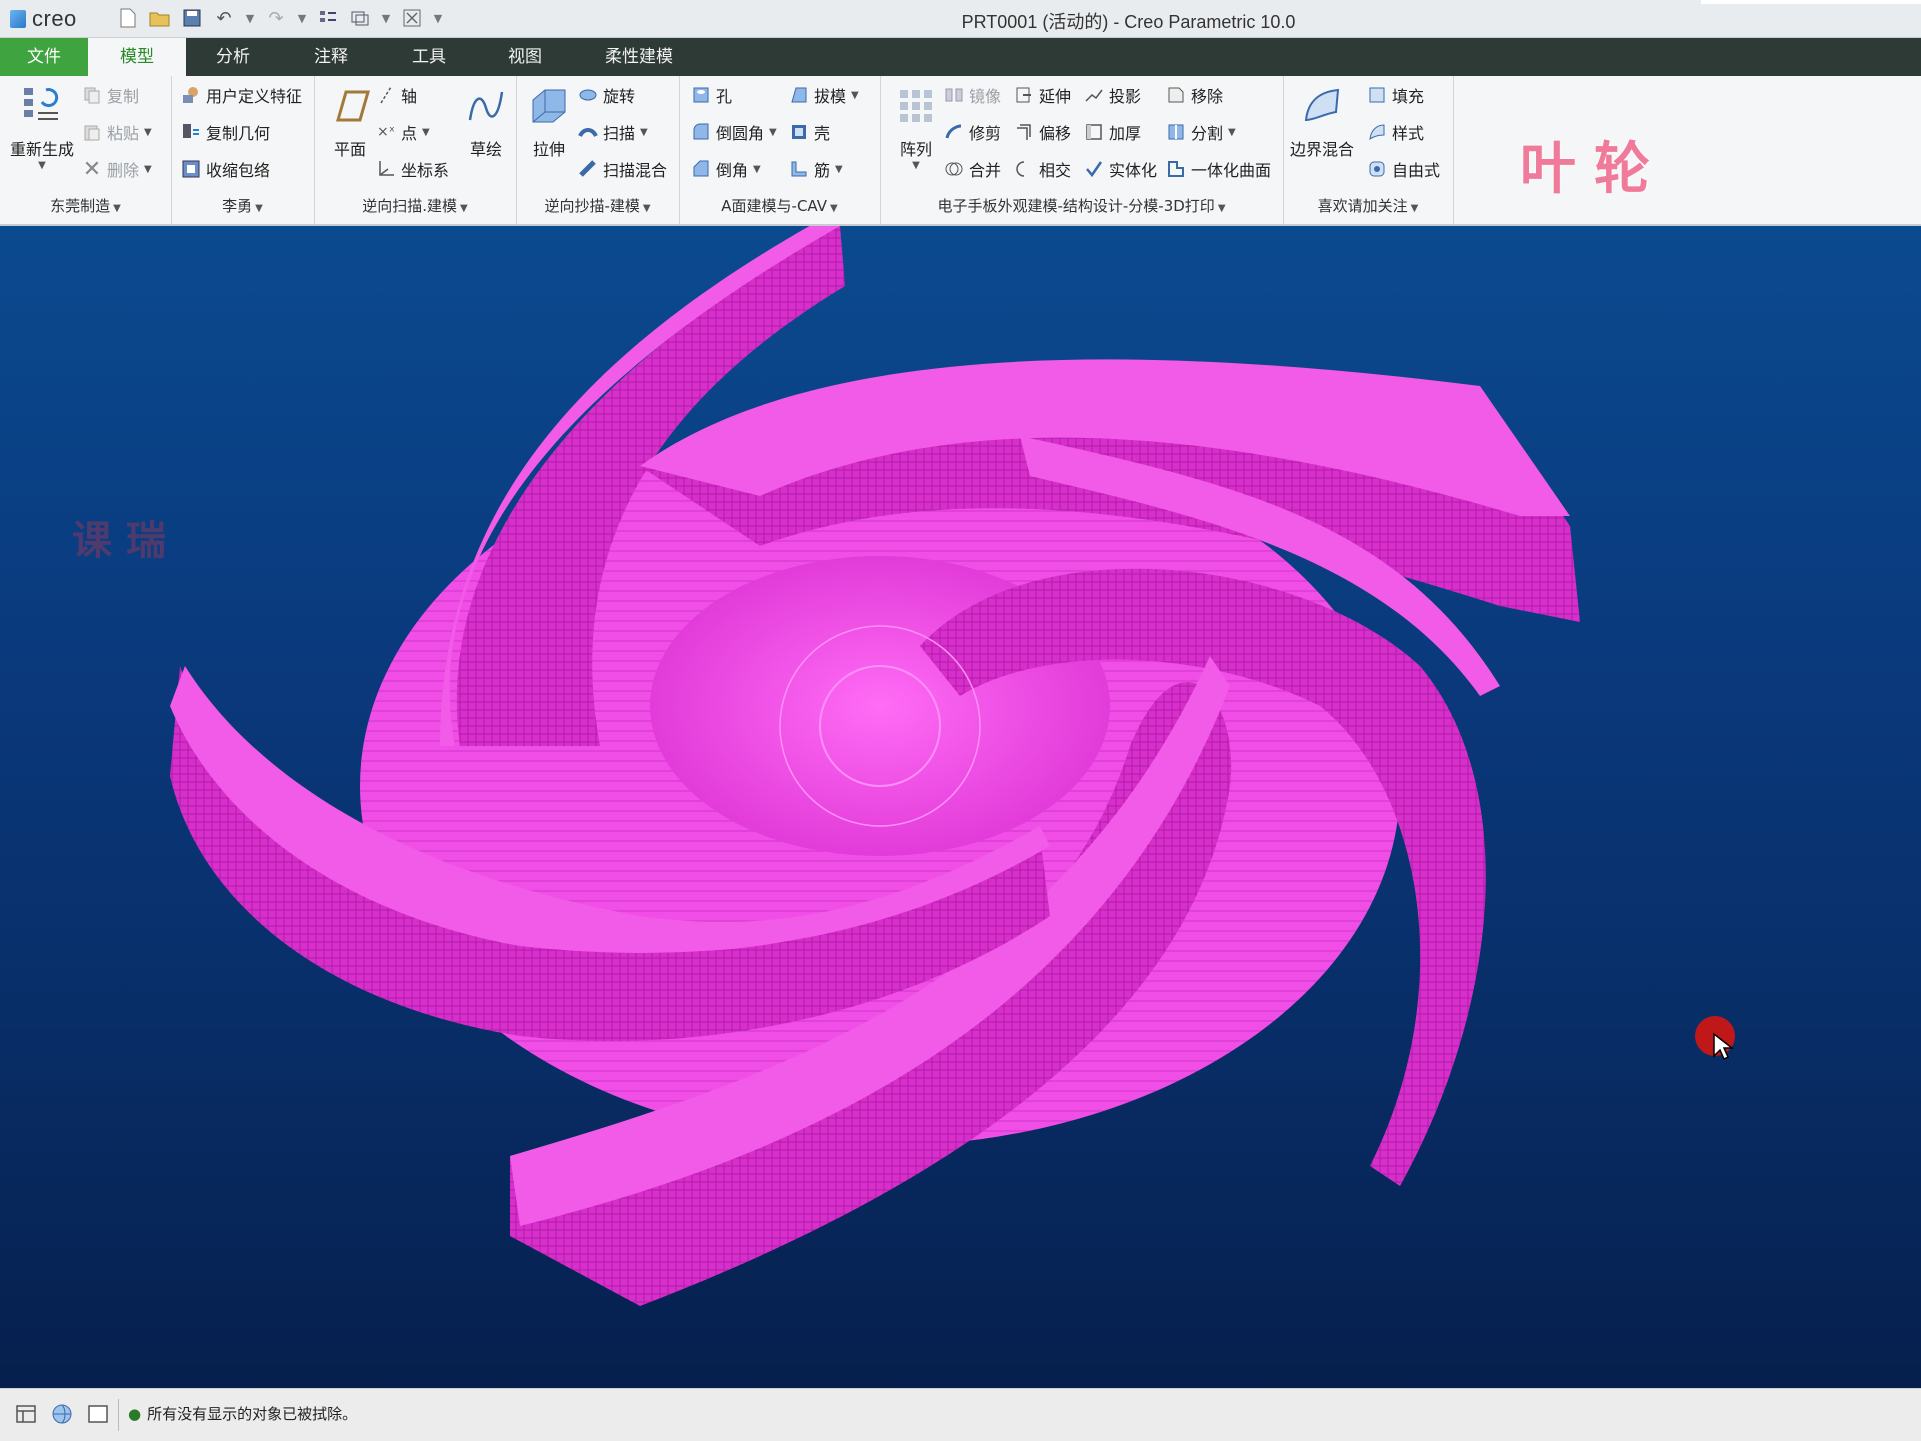 The image size is (1921, 1441). What do you see at coordinates (1128, 22) in the screenshot?
I see `window-title: PRT0001 (活动的) - Creo Parametric 10.0` at bounding box center [1128, 22].